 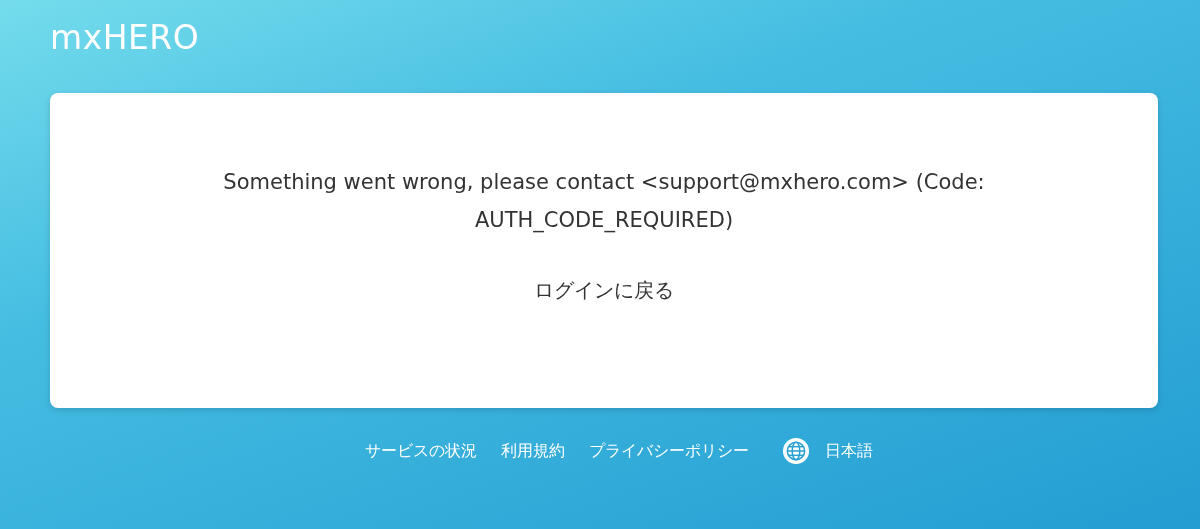 I want to click on error-message: Something went wrong, please contact <support@mxhero.com> (Code: AUTH_CODE_REQUIRED), so click(x=604, y=202).